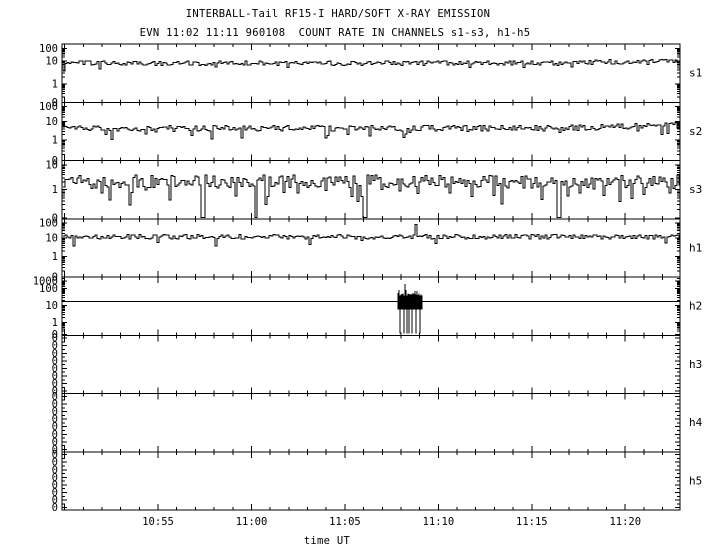 The height and width of the screenshot is (550, 720). What do you see at coordinates (696, 422) in the screenshot?
I see `channel-label-h4: h4` at bounding box center [696, 422].